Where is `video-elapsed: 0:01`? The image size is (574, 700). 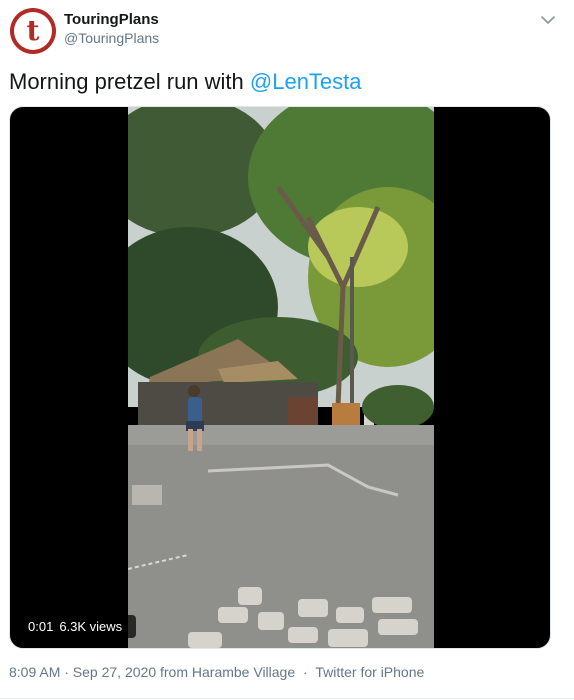
video-elapsed: 0:01 is located at coordinates (41, 626).